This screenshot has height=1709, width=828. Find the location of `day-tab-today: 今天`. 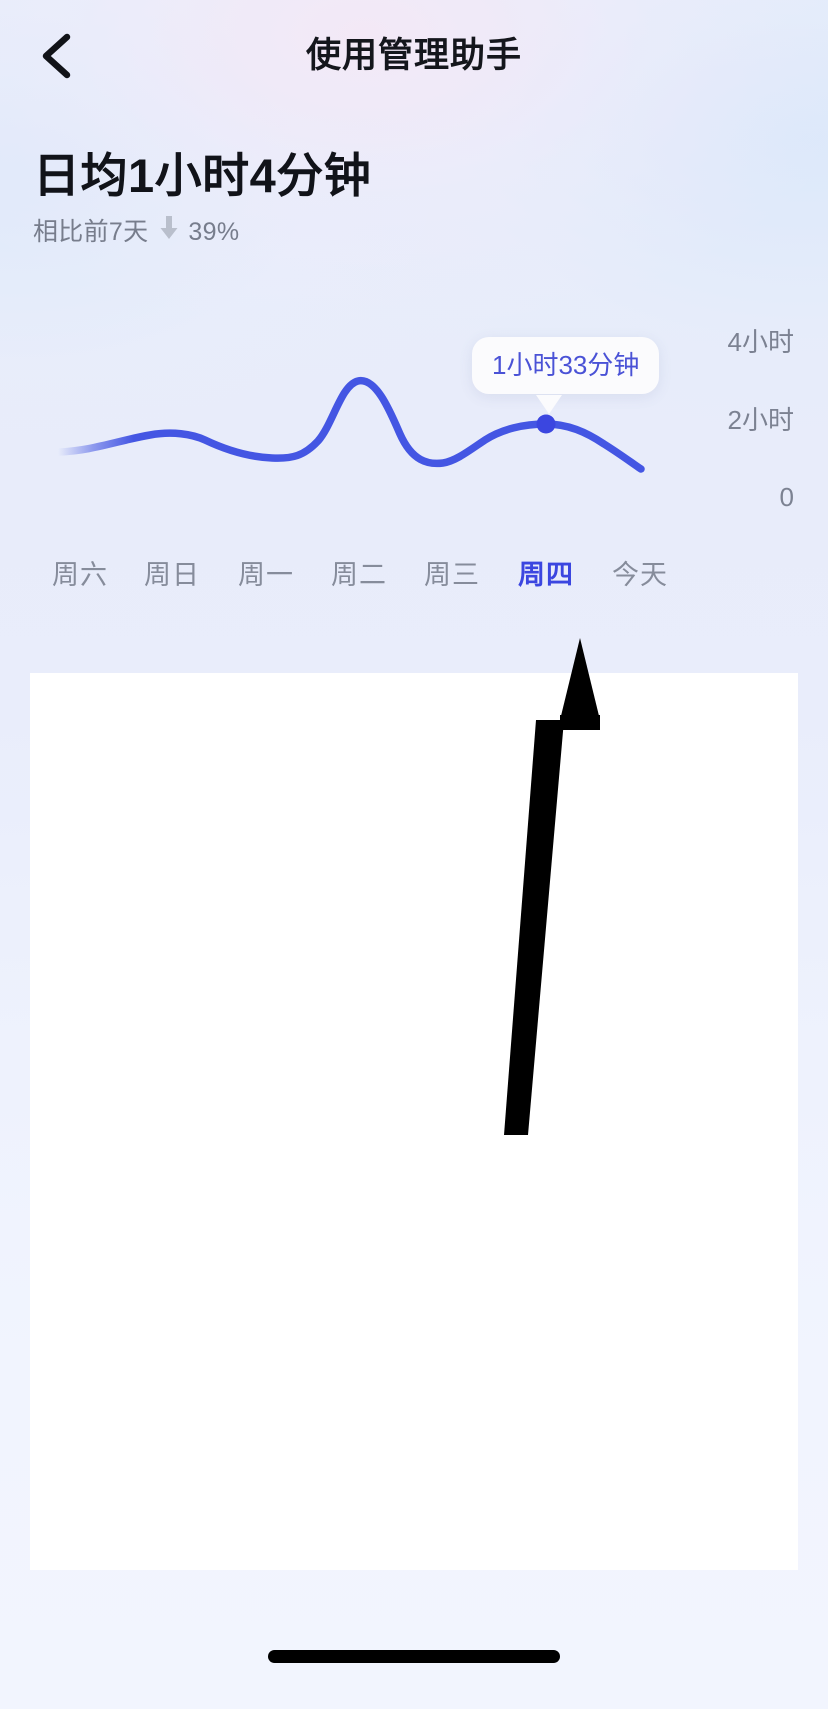

day-tab-today: 今天 is located at coordinates (640, 575).